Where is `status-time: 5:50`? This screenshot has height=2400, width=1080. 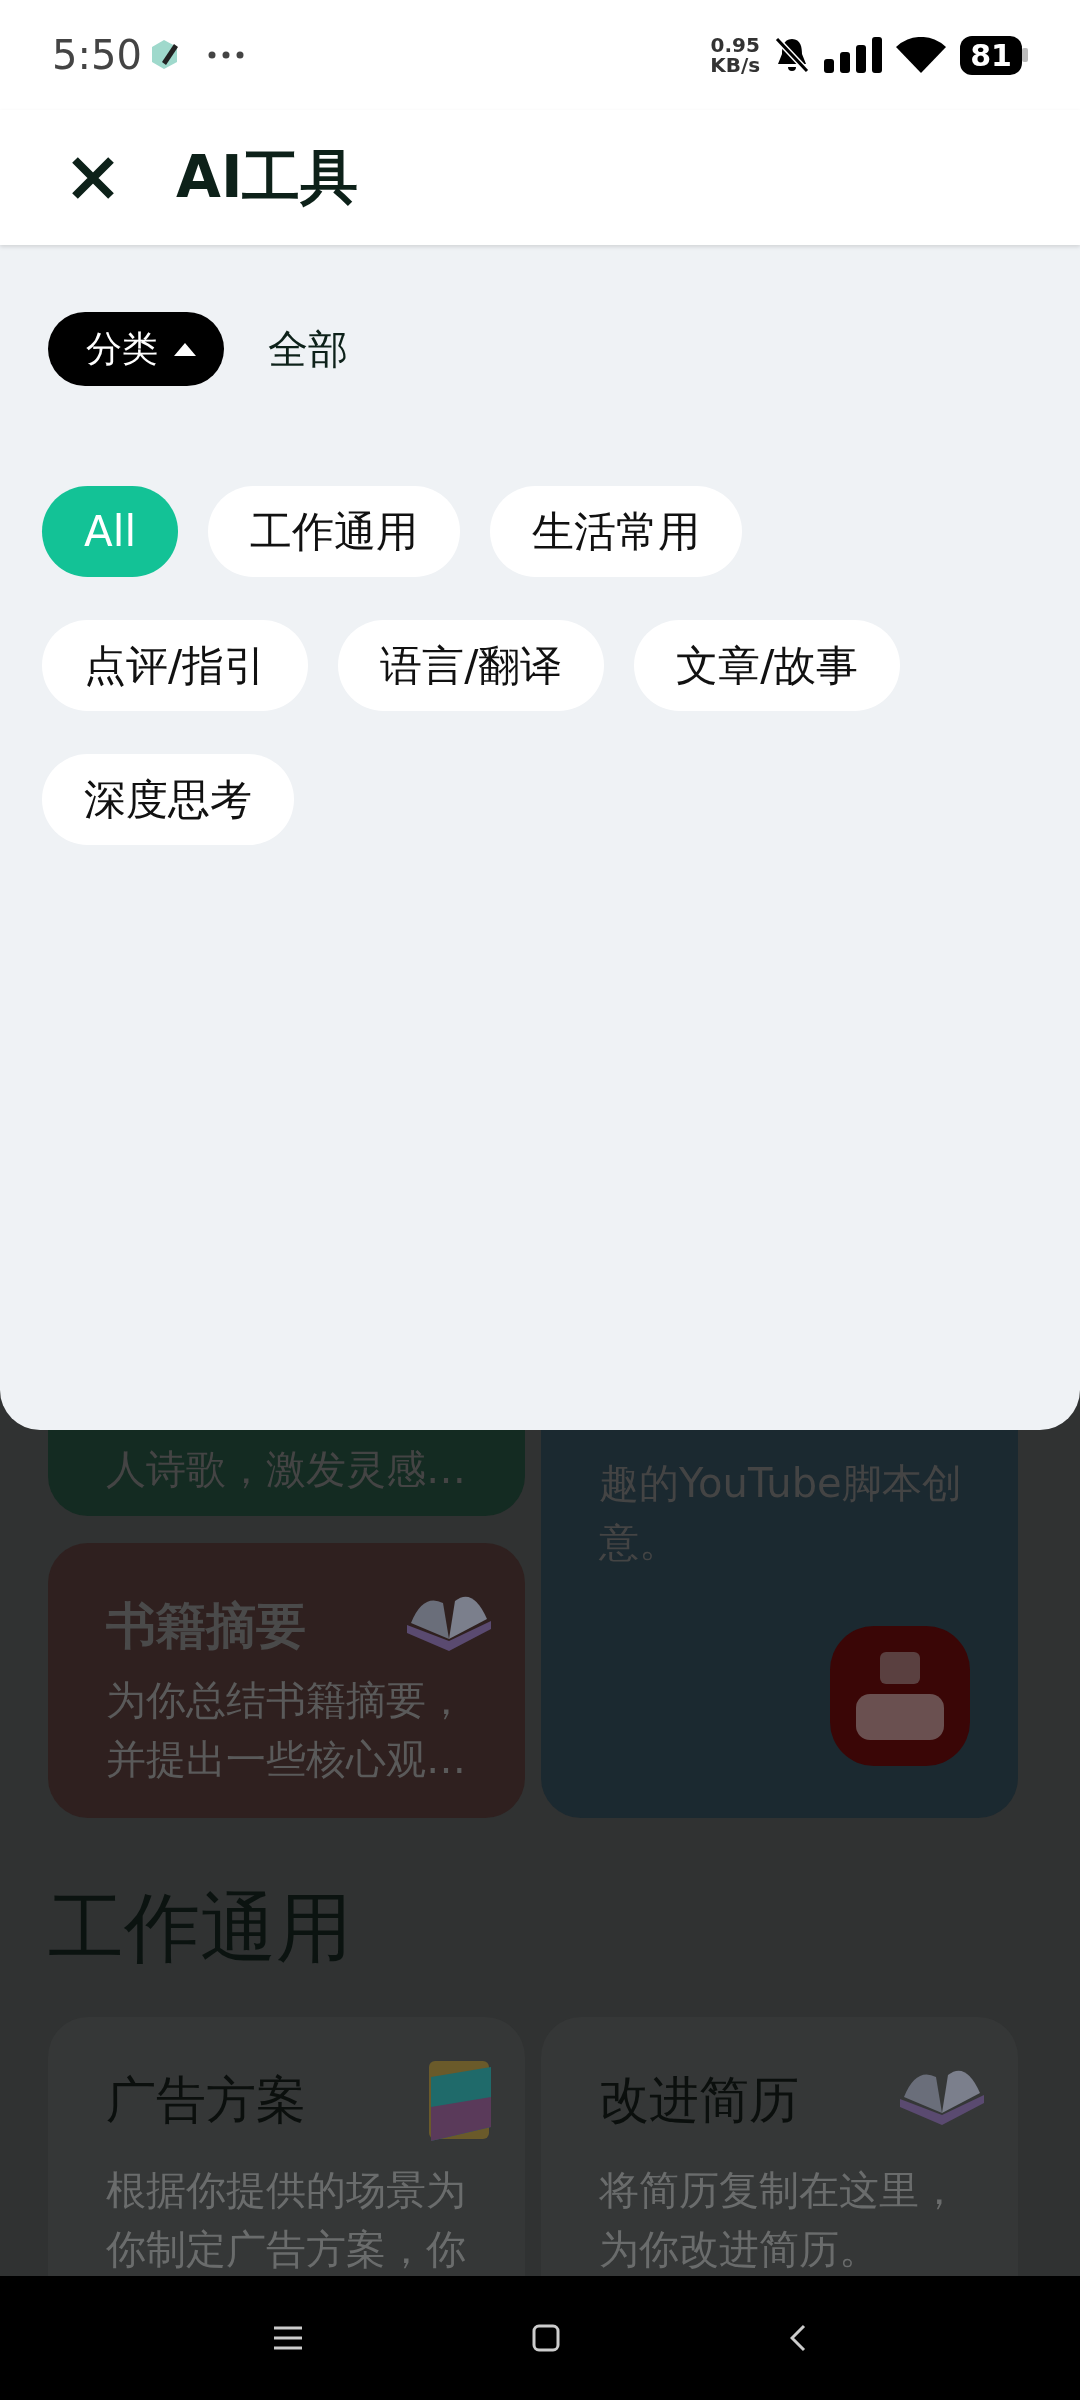
status-time: 5:50 is located at coordinates (97, 55).